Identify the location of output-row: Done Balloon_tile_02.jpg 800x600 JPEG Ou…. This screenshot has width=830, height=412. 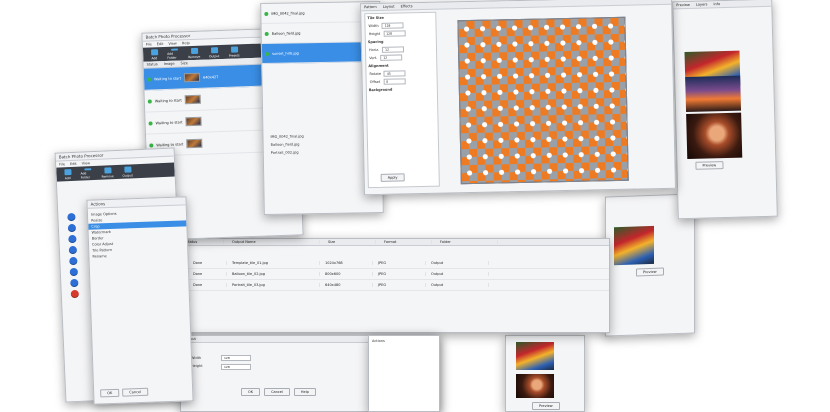
(395, 274).